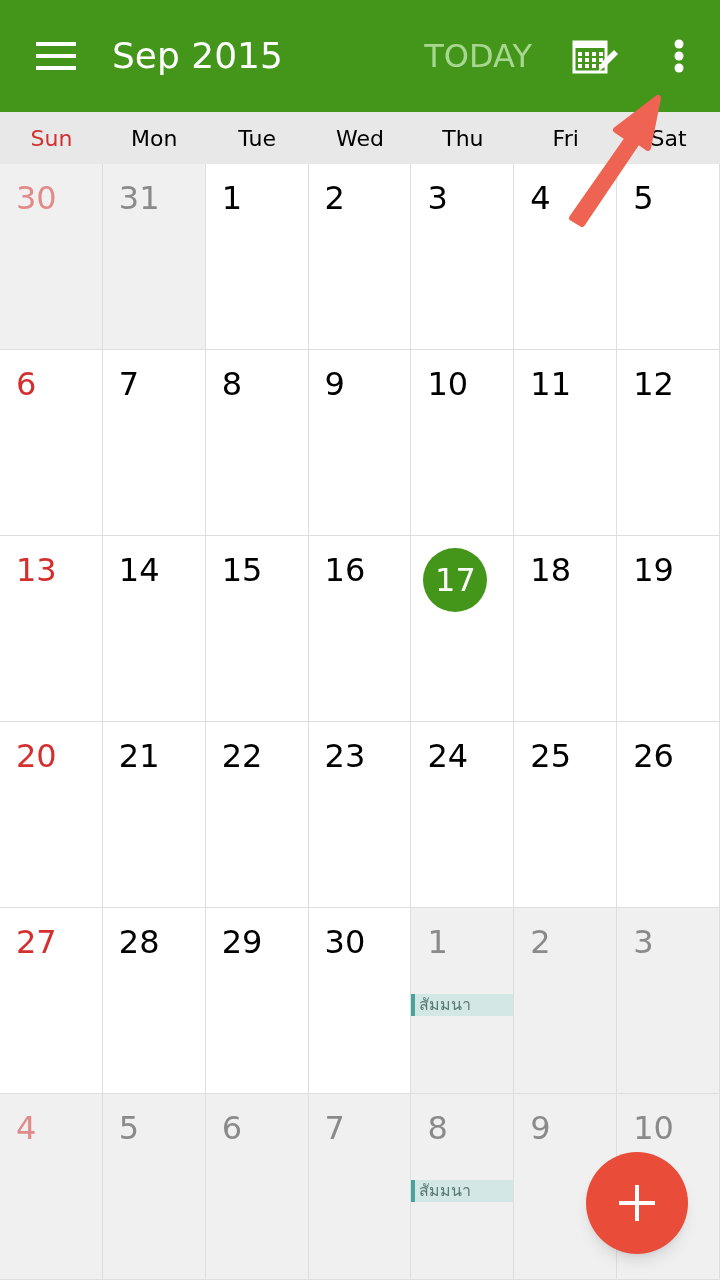  Describe the element at coordinates (637, 1203) in the screenshot. I see `plus-icon` at that location.